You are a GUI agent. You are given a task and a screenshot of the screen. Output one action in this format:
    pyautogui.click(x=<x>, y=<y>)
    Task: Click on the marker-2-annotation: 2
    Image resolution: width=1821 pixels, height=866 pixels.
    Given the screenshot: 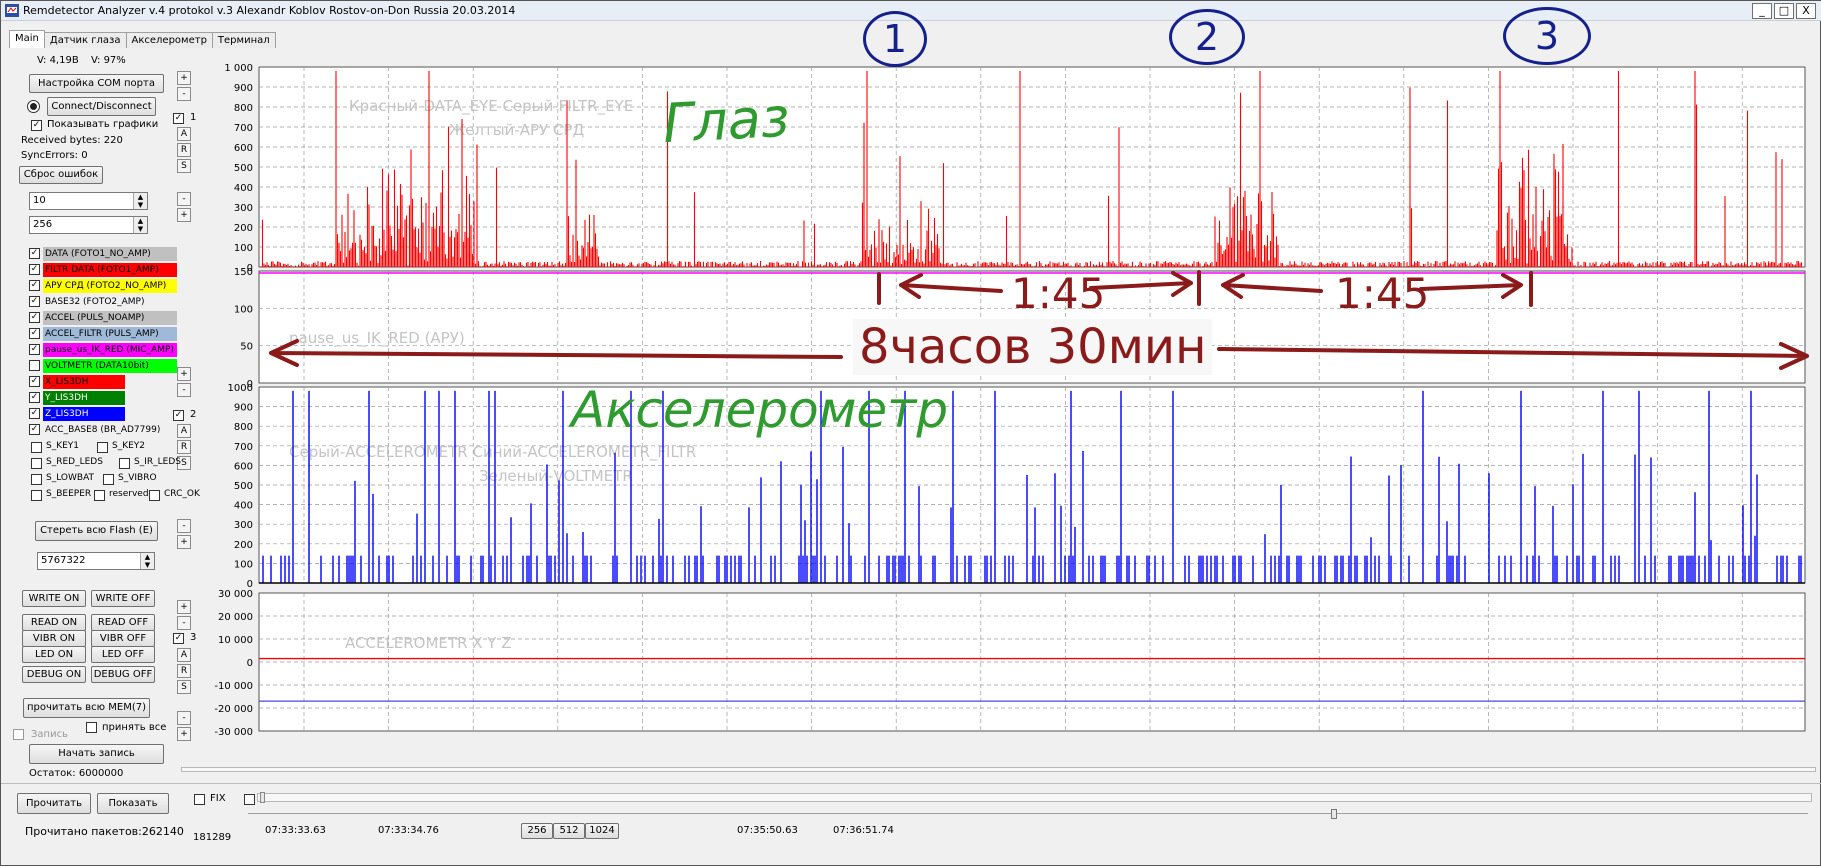 What is the action you would take?
    pyautogui.click(x=1207, y=37)
    